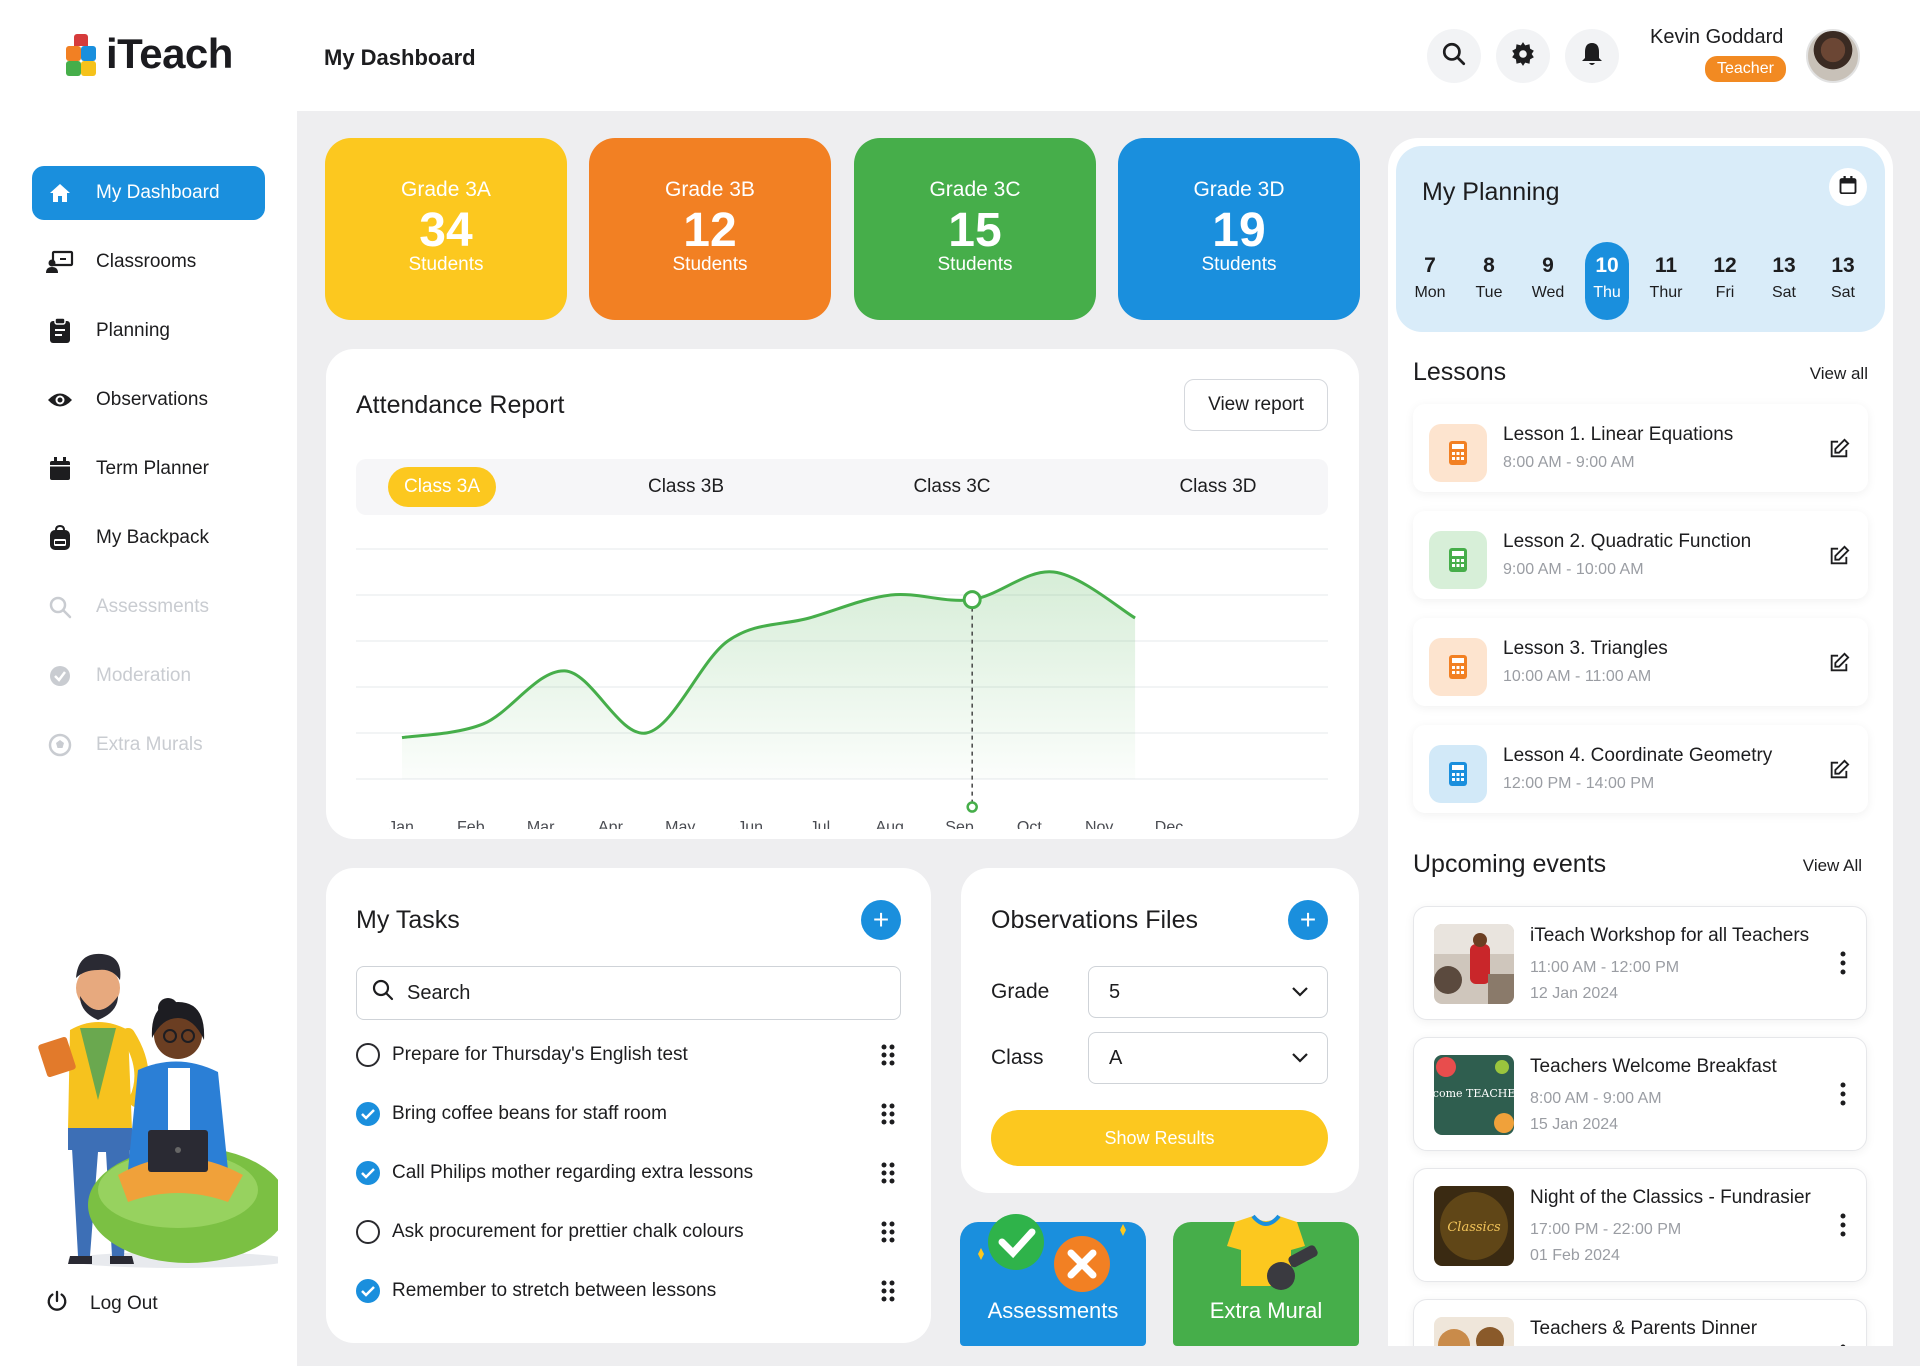 The image size is (1920, 1366). Describe the element at coordinates (611, 824) in the screenshot. I see `x-tick-label: Apr` at that location.